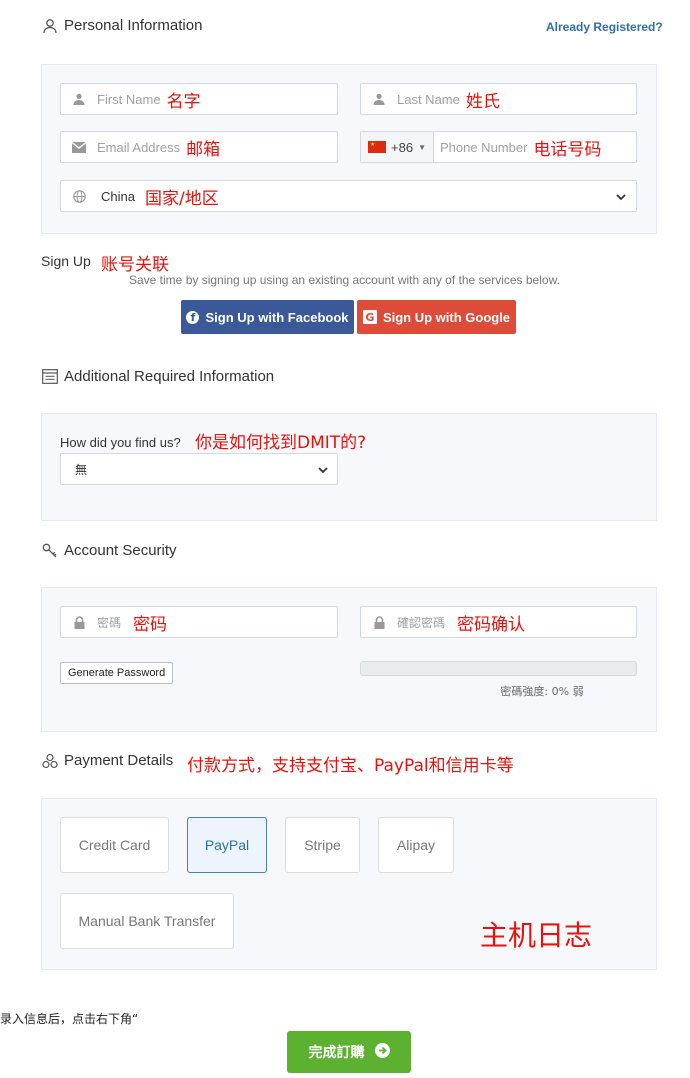 The image size is (690, 1078). What do you see at coordinates (542, 691) in the screenshot?
I see `password-strength-text: 密碼強度: 0% 弱` at bounding box center [542, 691].